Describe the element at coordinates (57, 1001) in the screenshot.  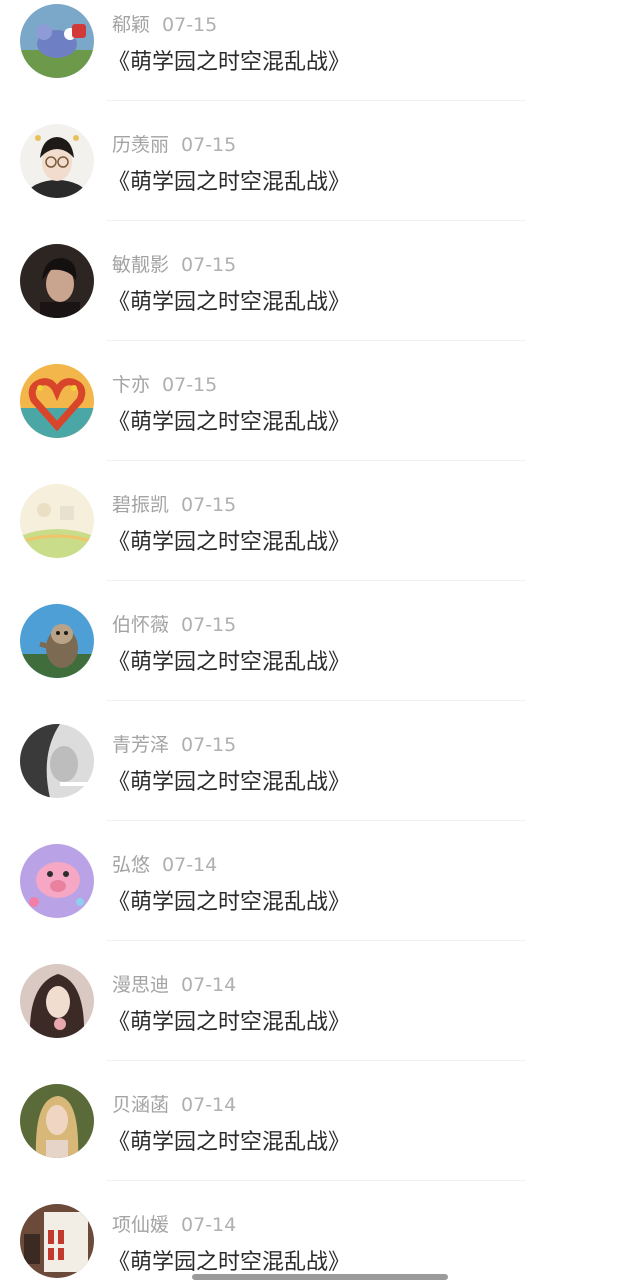
I see `anime-girl-avatar` at that location.